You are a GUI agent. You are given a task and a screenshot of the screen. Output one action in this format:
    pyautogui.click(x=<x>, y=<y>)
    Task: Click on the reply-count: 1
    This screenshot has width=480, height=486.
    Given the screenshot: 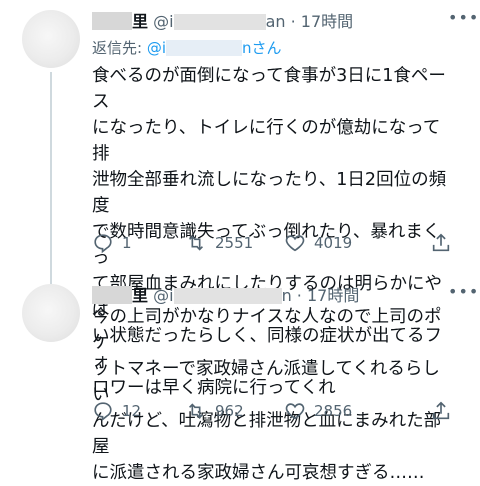 What is the action you would take?
    pyautogui.click(x=127, y=243)
    